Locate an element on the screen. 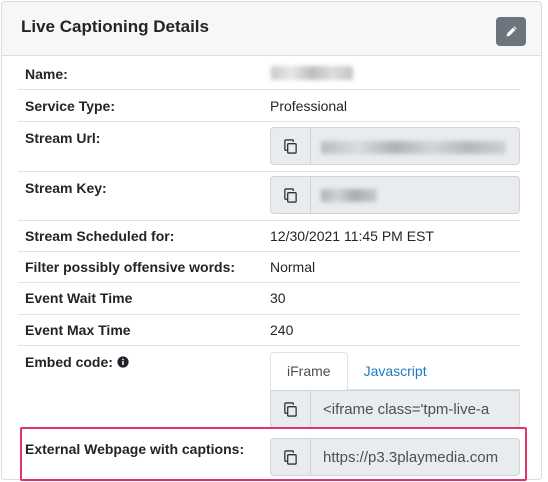 Image resolution: width=548 pixels, height=482 pixels. stream-key-input-group is located at coordinates (395, 195).